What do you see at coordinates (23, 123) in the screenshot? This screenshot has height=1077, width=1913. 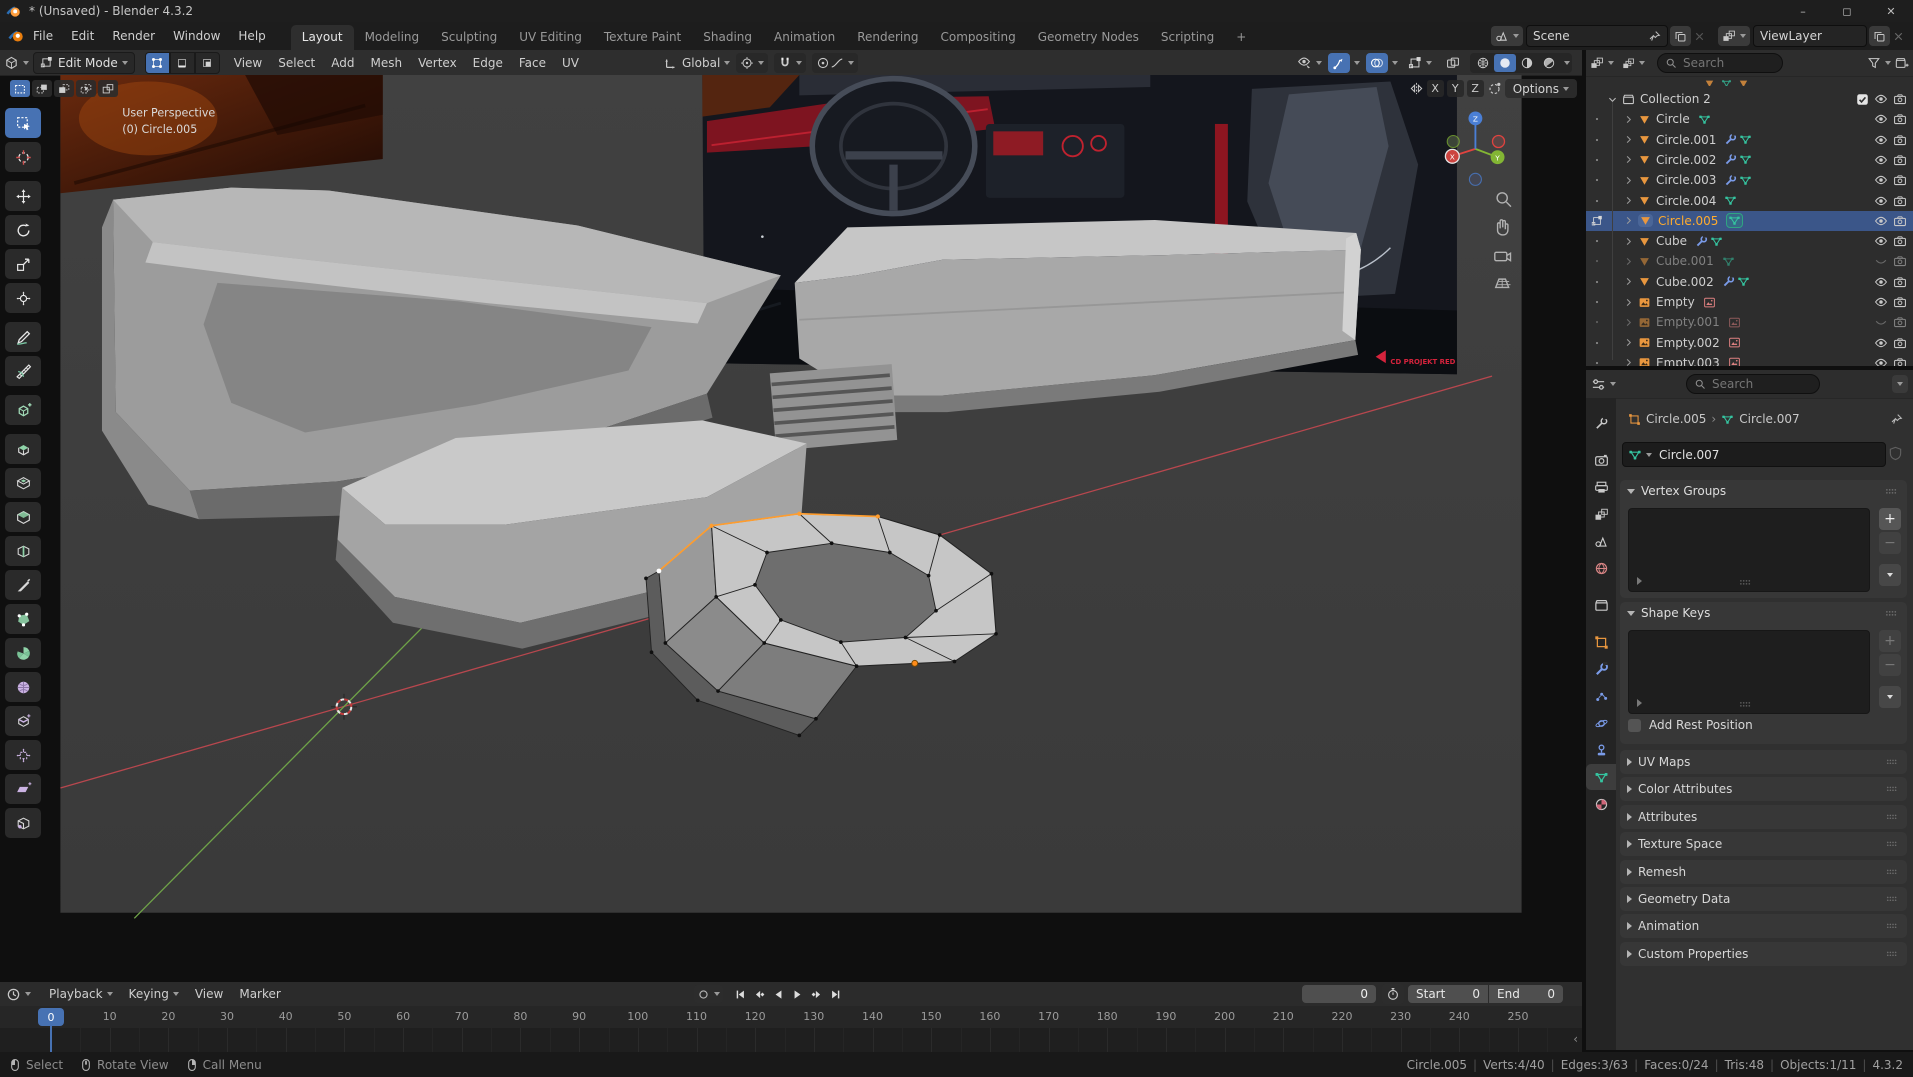 I see `tool-select-box` at bounding box center [23, 123].